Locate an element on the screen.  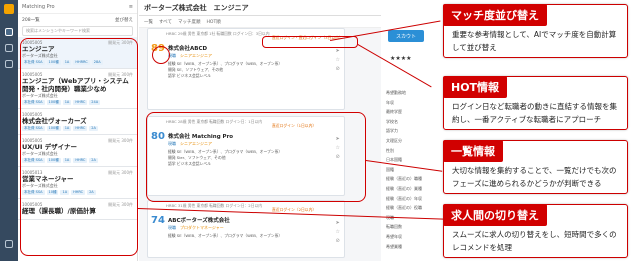
language-line: 語学 ビジネス会話レベル is located at coordinates (189, 75).